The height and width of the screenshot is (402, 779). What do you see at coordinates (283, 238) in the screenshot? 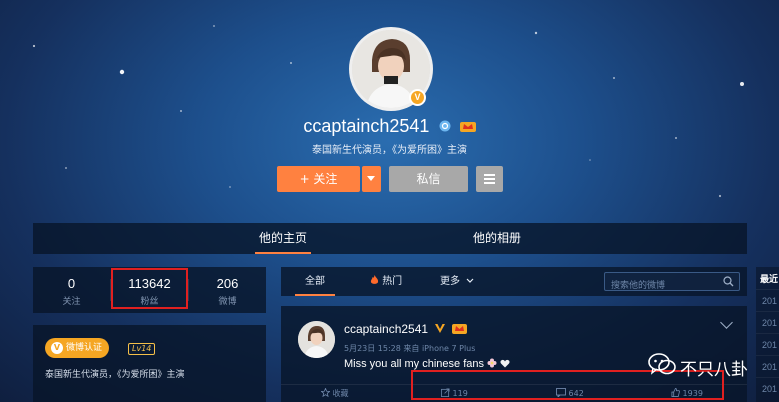
I see `tab-home: 他的主页` at bounding box center [283, 238].